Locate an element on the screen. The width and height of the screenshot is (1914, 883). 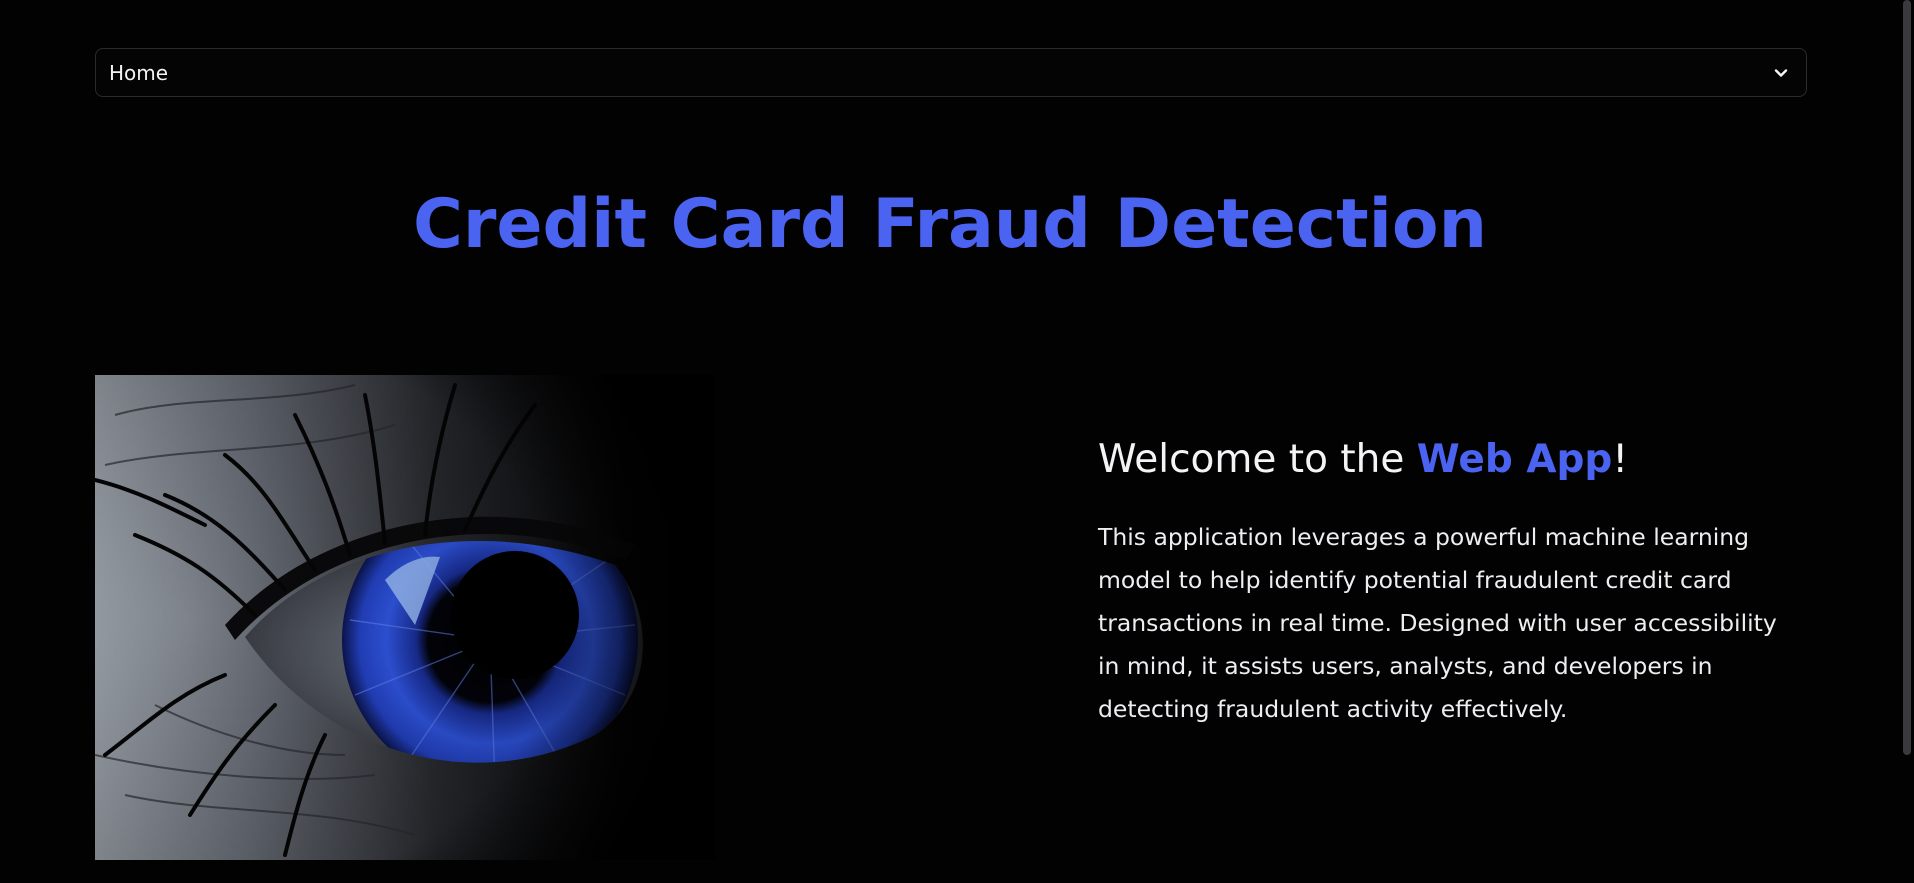
page-title: Credit Card Fraud Detection is located at coordinates (950, 224).